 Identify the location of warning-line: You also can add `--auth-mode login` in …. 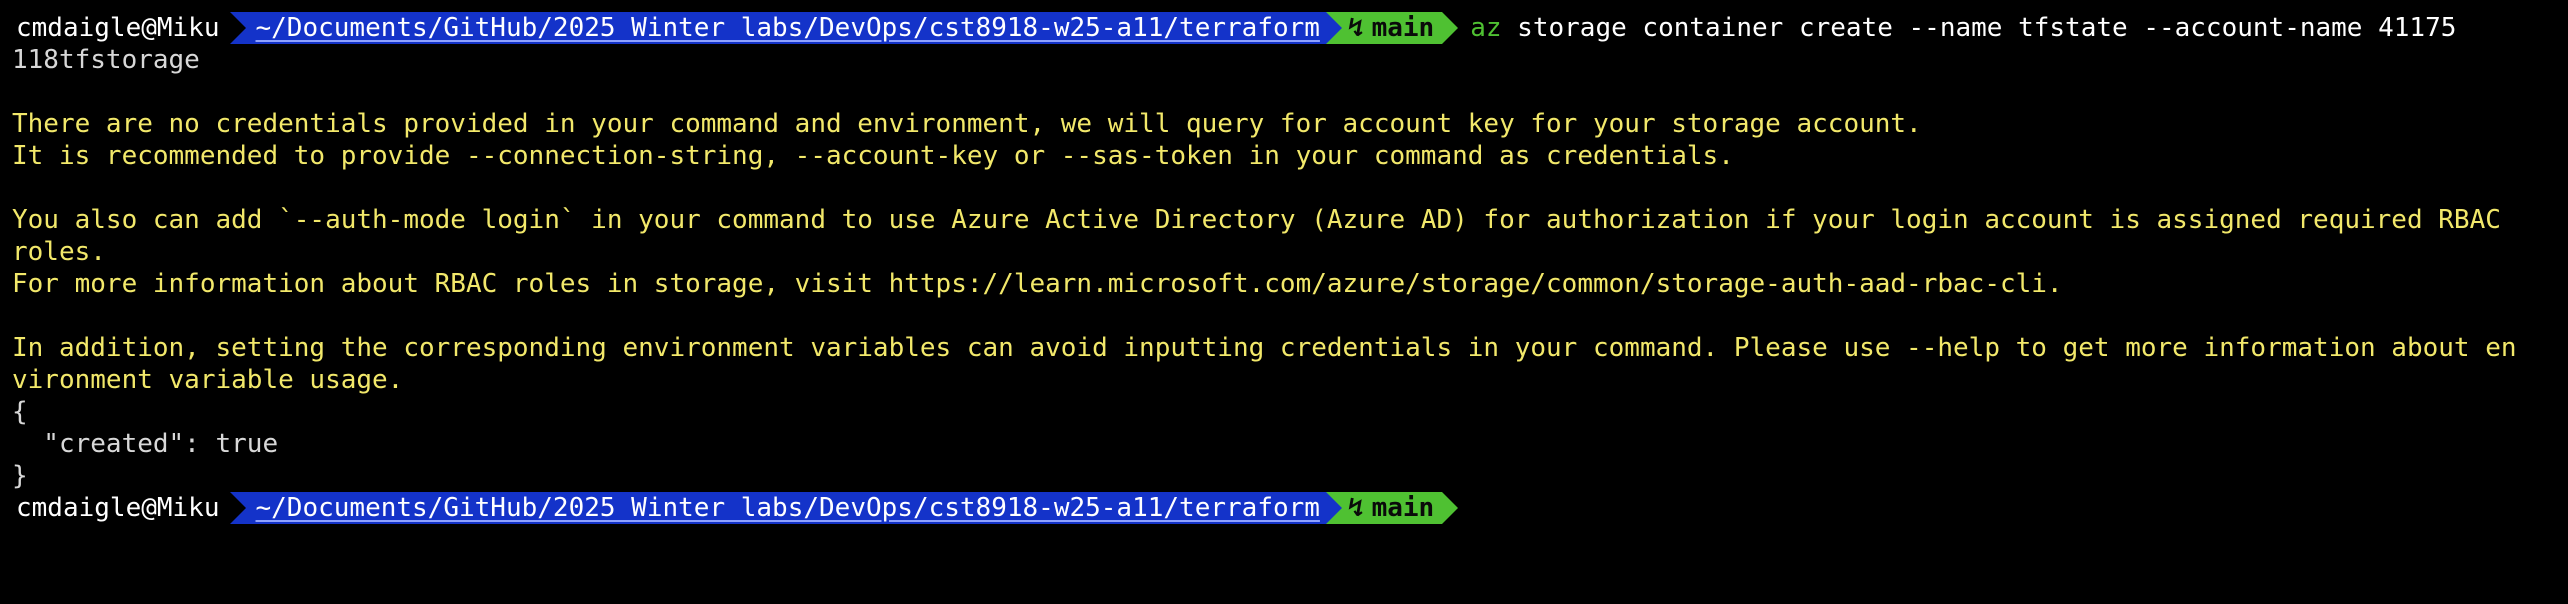
(1256, 220).